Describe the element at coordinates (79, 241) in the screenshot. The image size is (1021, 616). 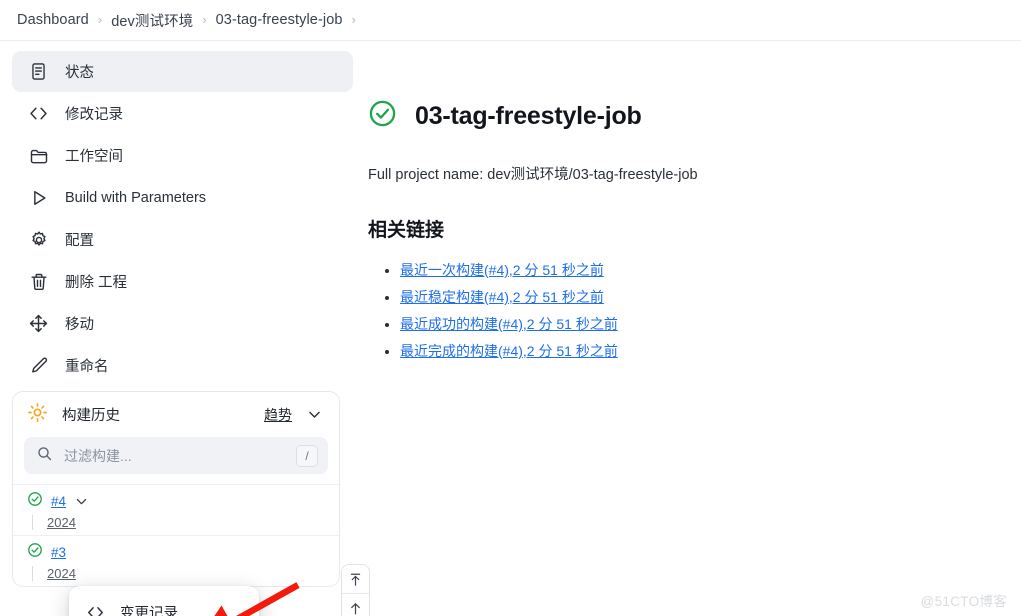
I see `sidebar-item-label: 配置` at that location.